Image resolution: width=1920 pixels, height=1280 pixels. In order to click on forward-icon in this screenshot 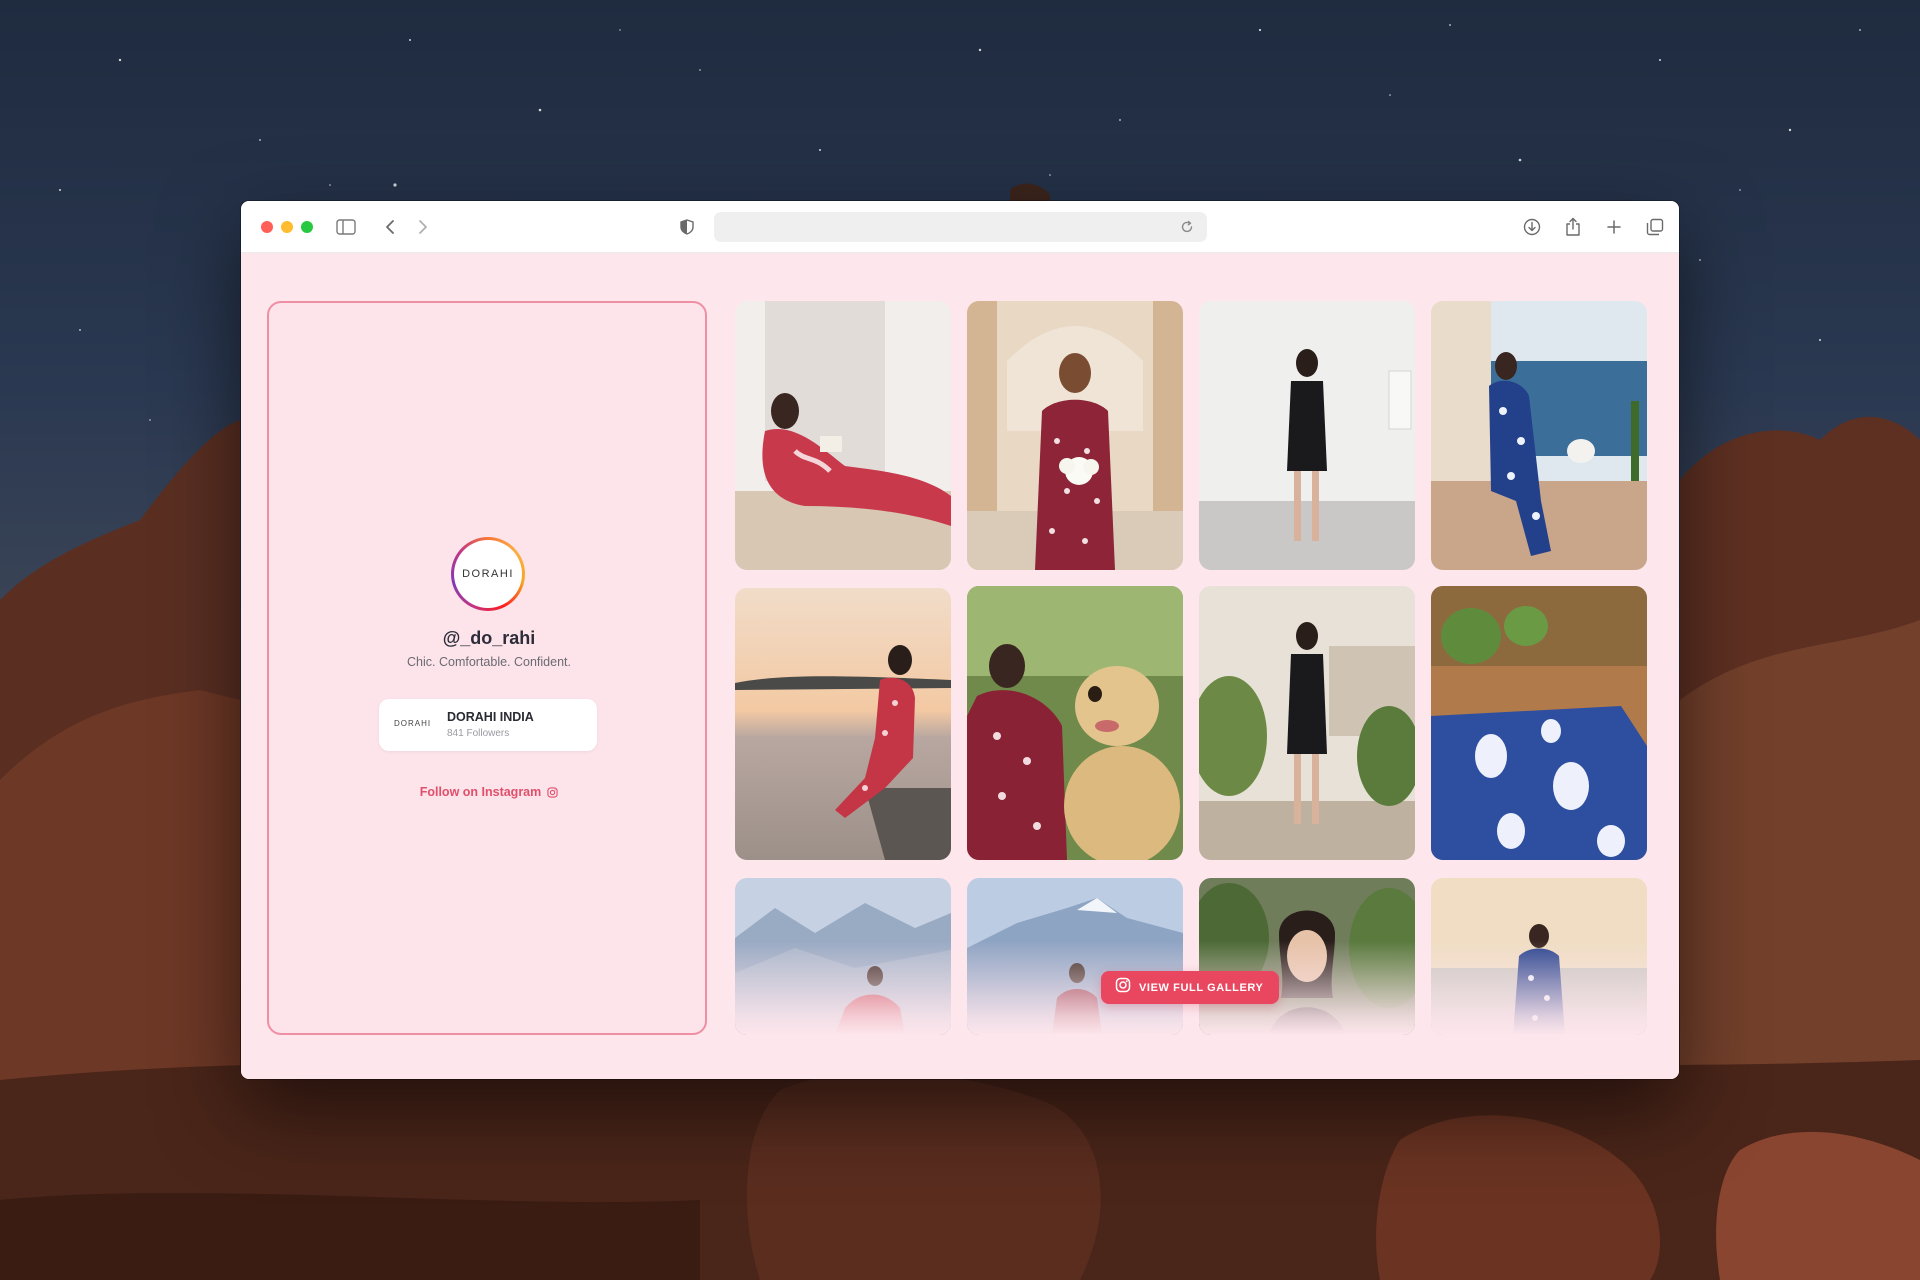, I will do `click(423, 227)`.